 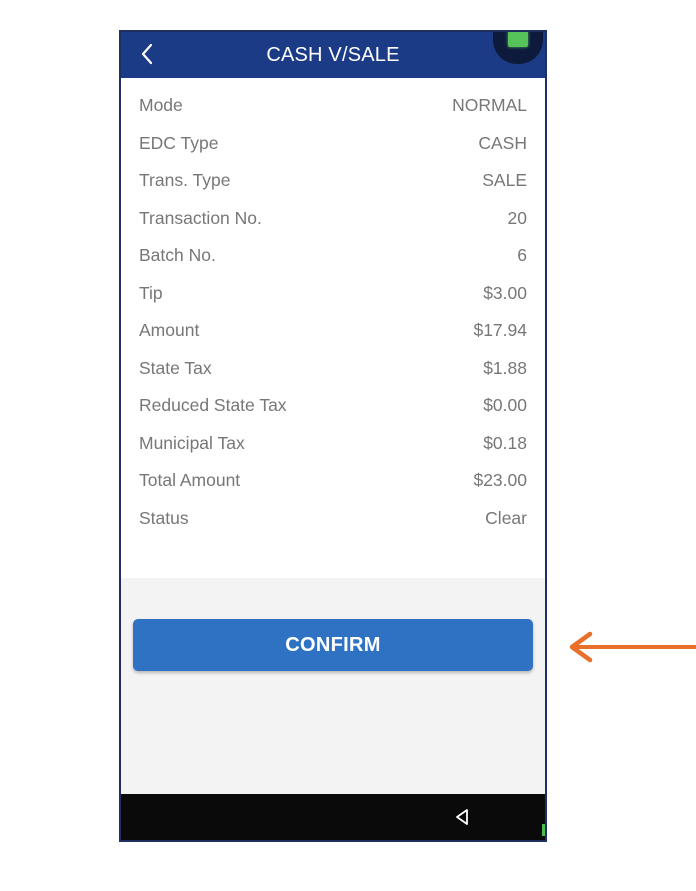 What do you see at coordinates (333, 404) in the screenshot?
I see `detail-row-reduced-state-tax: Reduced State Tax $0.00` at bounding box center [333, 404].